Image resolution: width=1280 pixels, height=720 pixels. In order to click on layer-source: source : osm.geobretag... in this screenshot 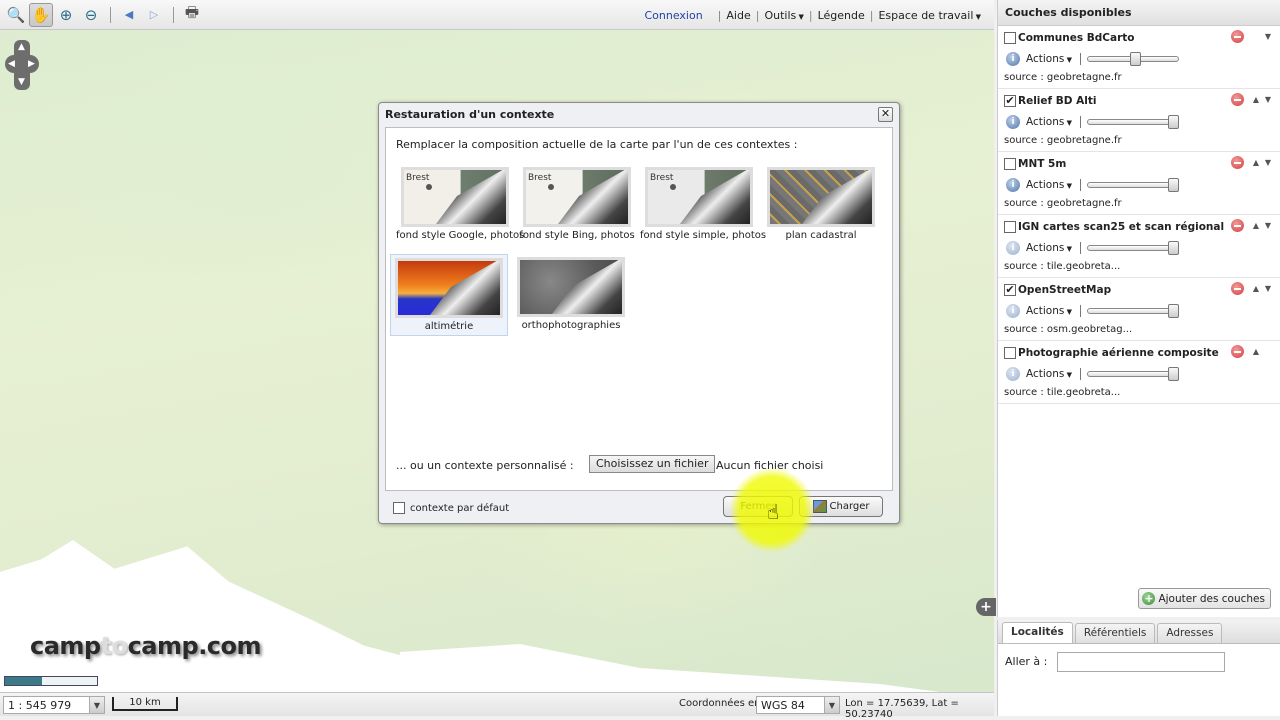, I will do `click(1068, 329)`.